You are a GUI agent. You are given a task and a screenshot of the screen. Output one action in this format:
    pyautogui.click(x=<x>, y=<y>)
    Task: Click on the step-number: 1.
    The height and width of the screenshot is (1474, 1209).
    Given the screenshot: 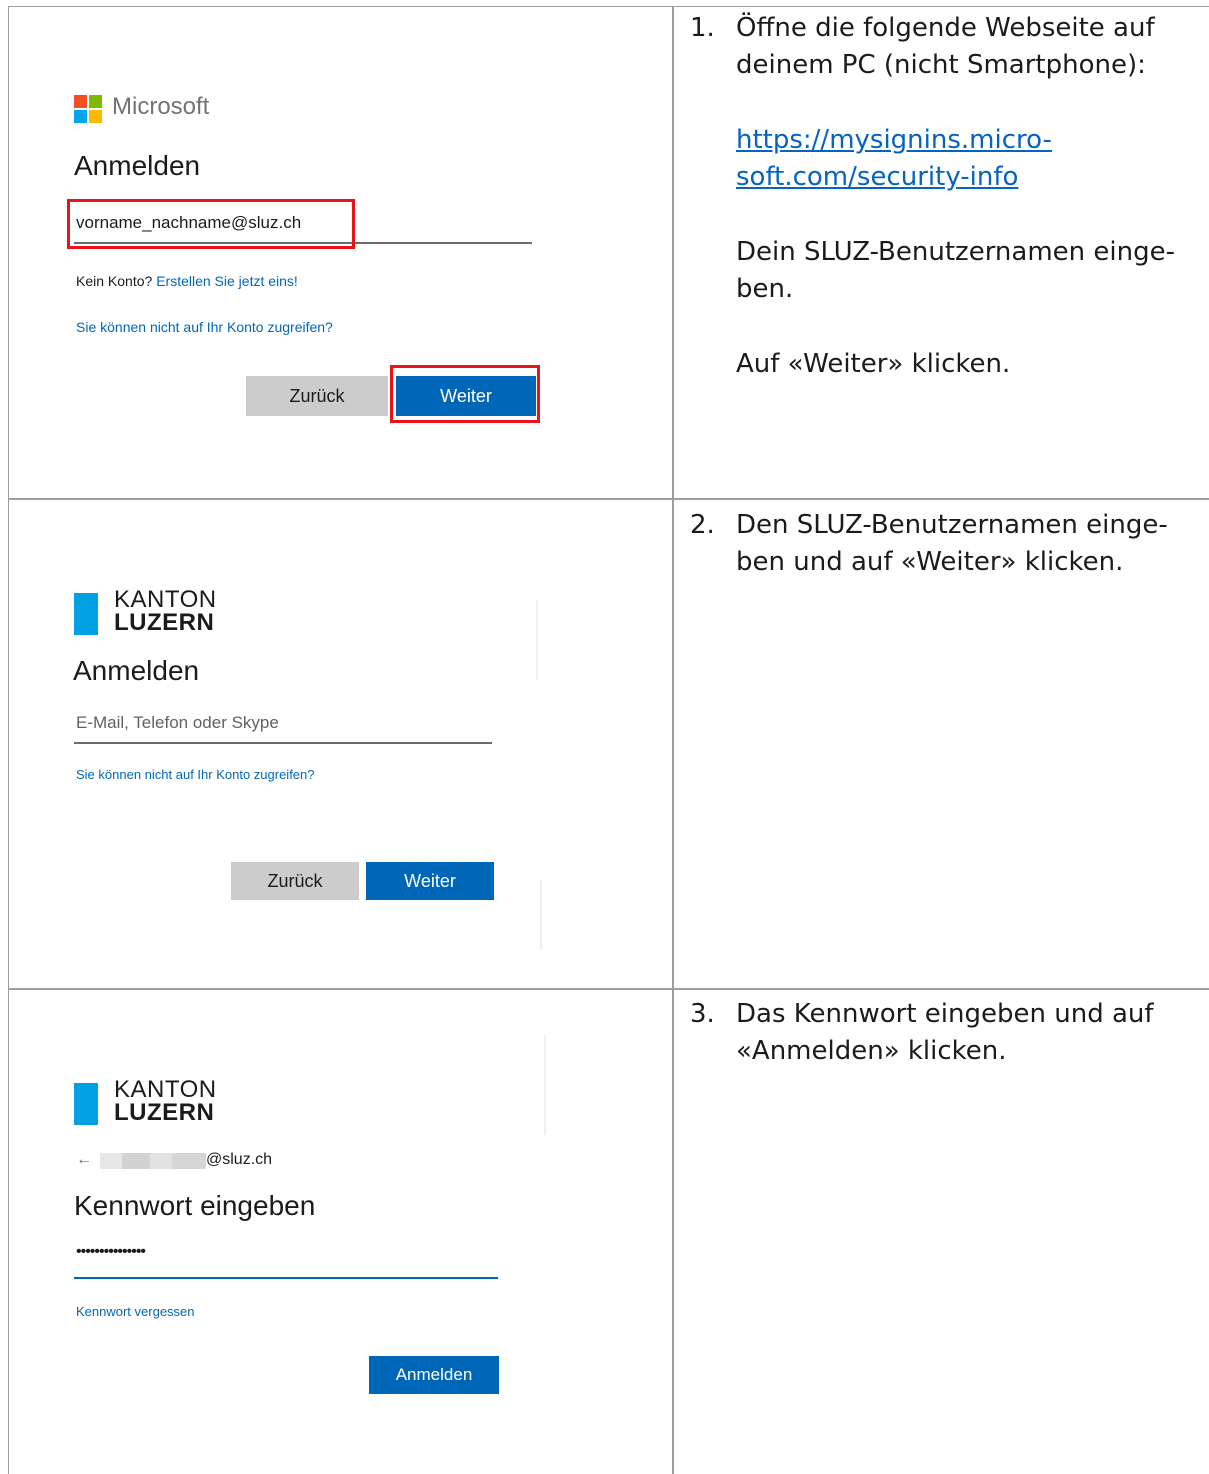 What is the action you would take?
    pyautogui.click(x=702, y=28)
    